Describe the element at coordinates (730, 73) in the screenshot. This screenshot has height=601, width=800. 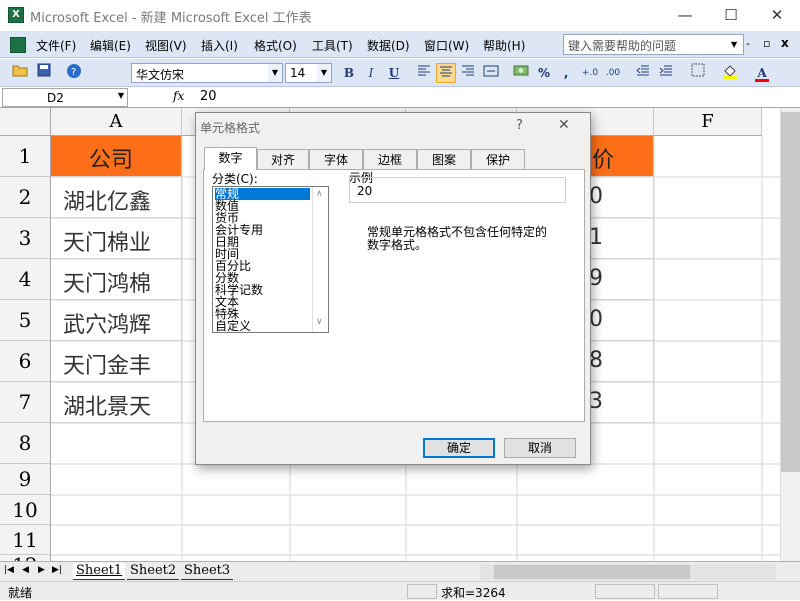
I see `fill-color-icon` at that location.